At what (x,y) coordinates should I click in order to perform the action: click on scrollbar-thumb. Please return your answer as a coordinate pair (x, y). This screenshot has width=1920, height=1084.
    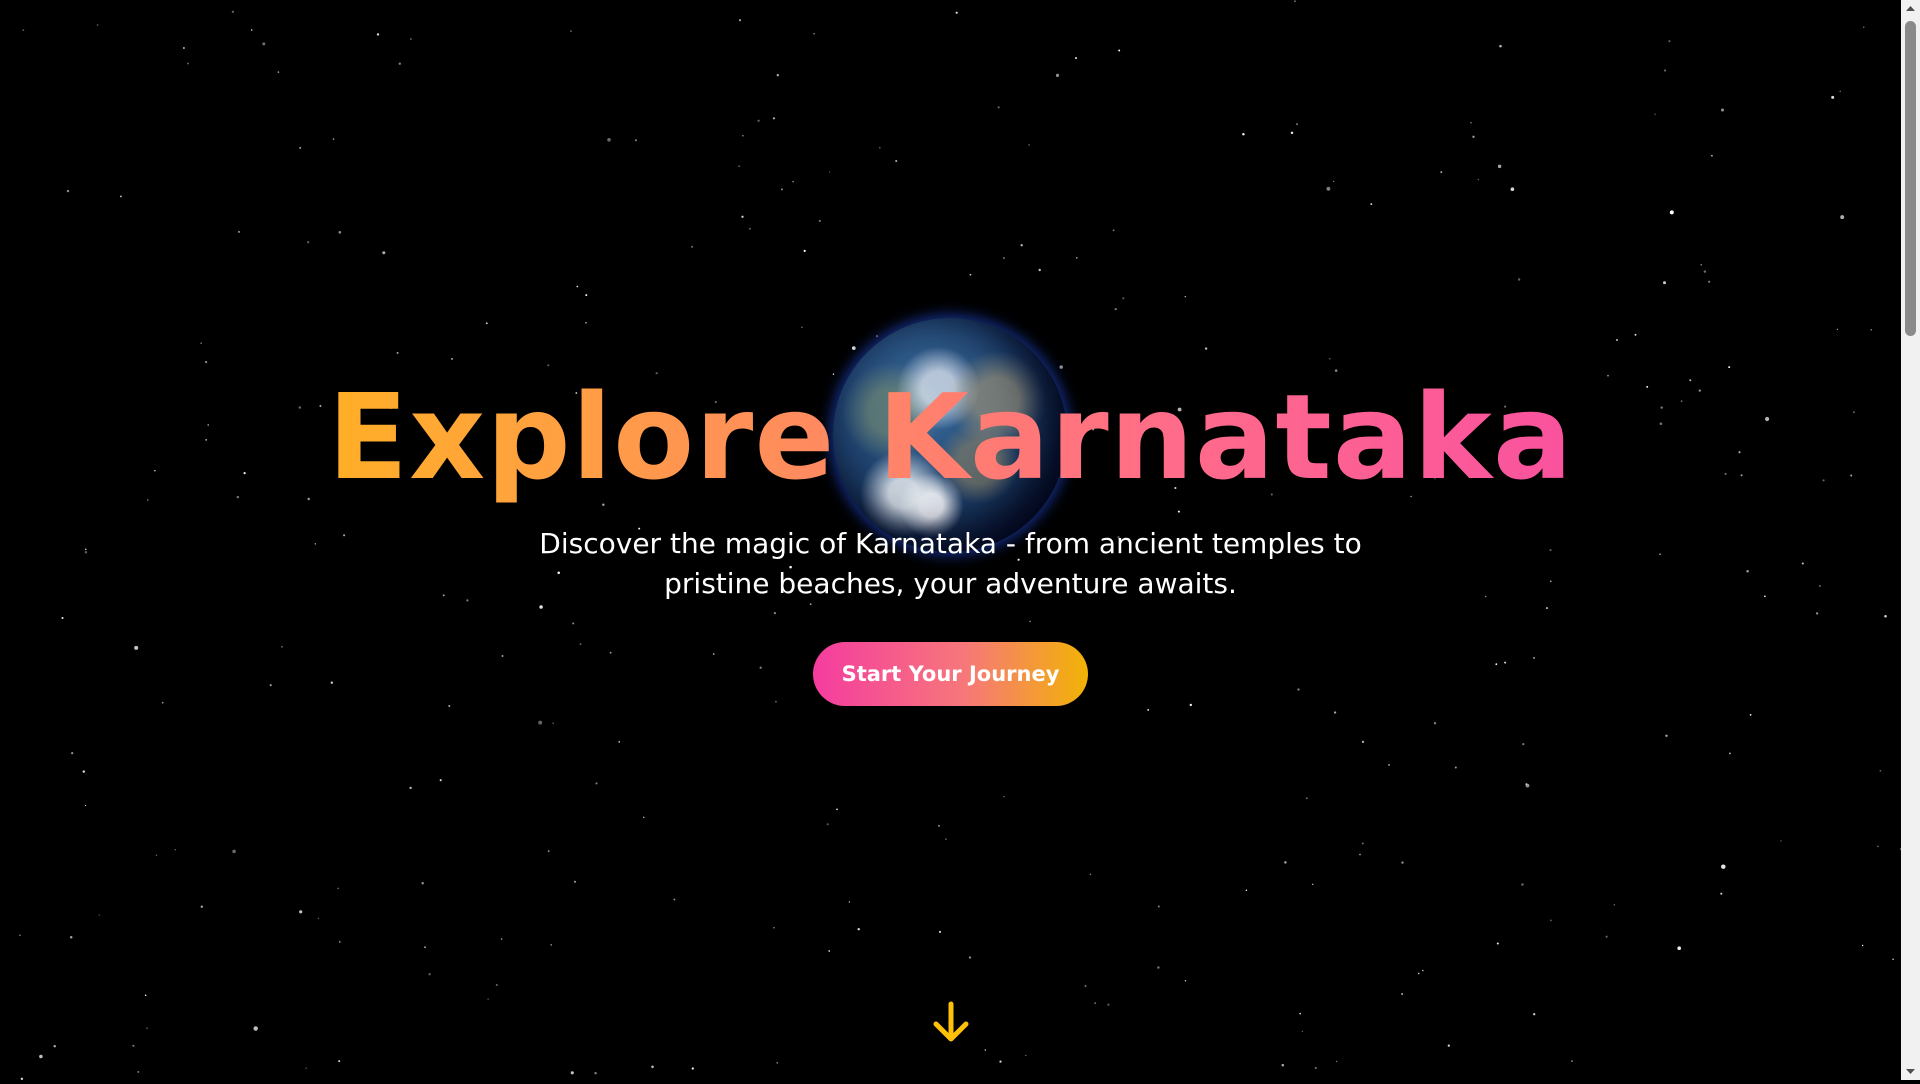
    Looking at the image, I should click on (1910, 178).